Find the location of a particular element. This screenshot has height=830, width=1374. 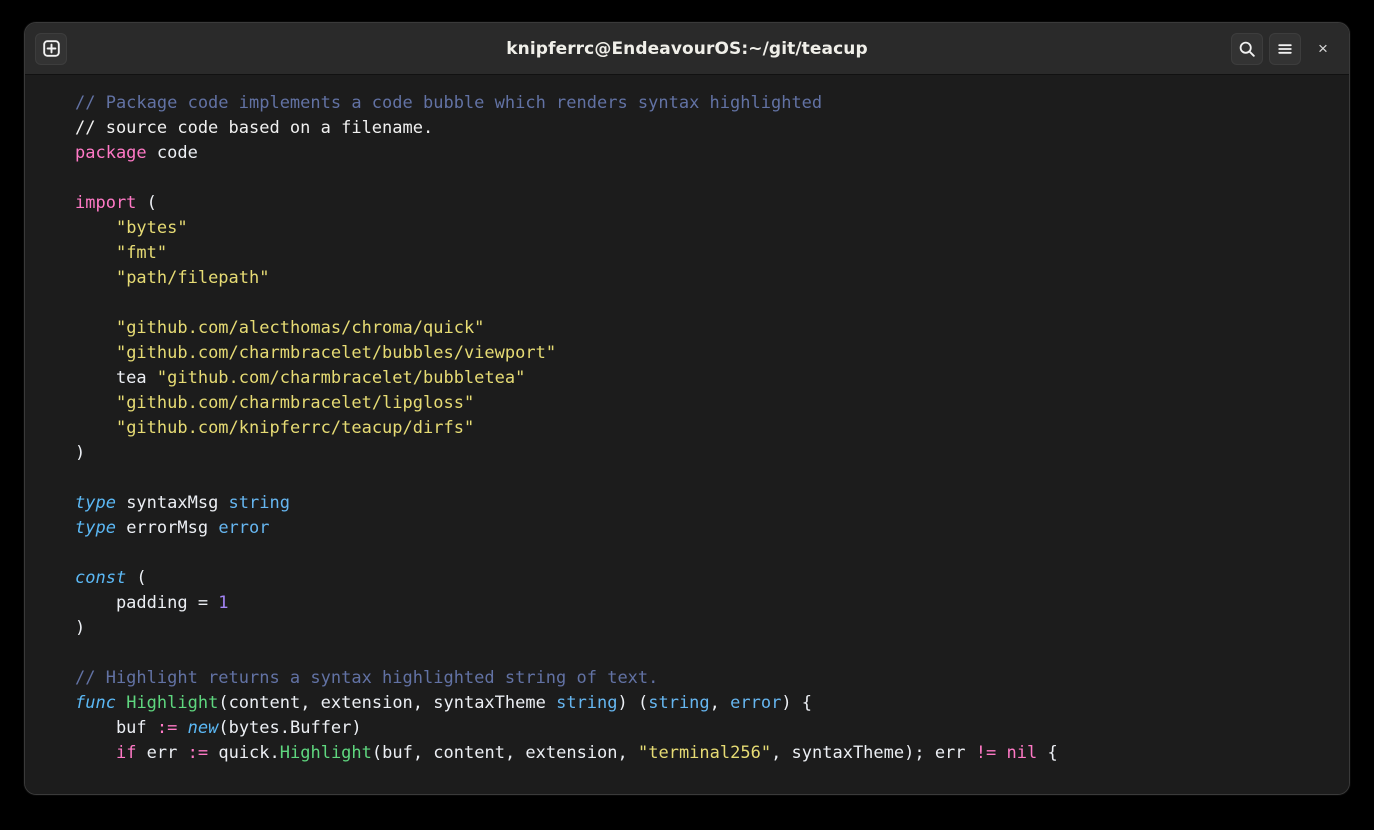

code-line: ) is located at coordinates (712, 628).